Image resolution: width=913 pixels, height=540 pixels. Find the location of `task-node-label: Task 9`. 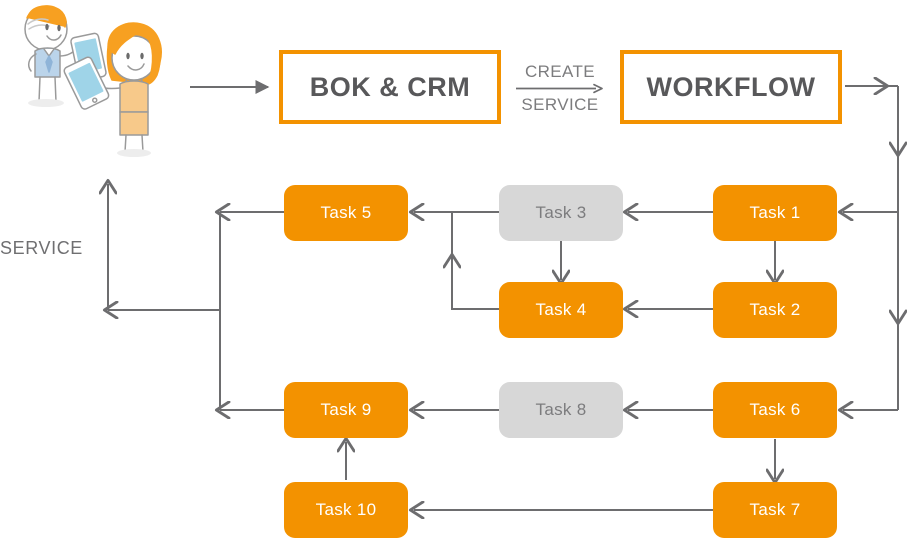

task-node-label: Task 9 is located at coordinates (346, 409).